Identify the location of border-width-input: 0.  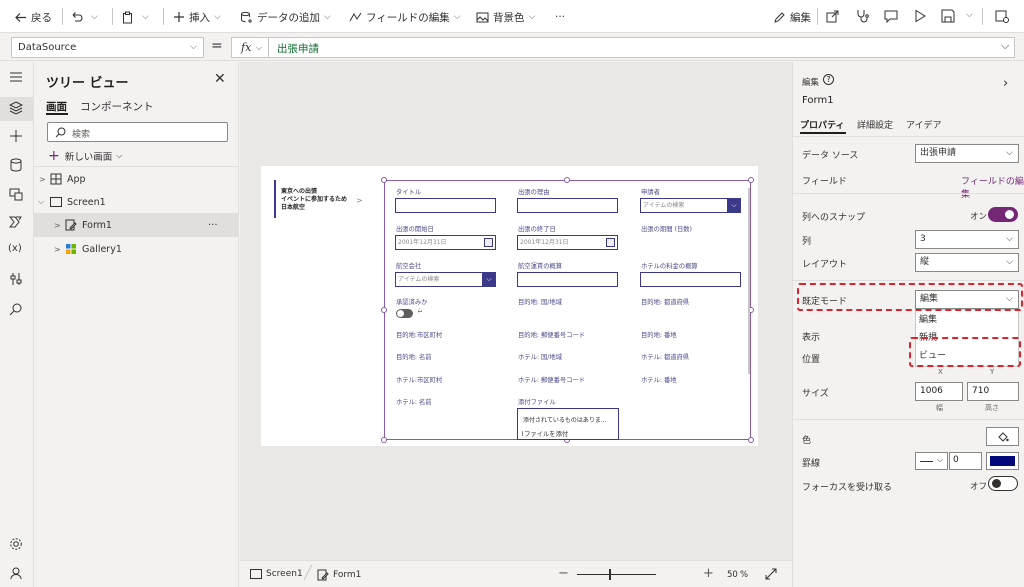
(965, 461).